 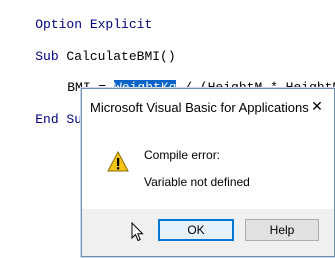 What do you see at coordinates (199, 107) in the screenshot?
I see `dialog-title: Microsoft Visual Basic for Applications` at bounding box center [199, 107].